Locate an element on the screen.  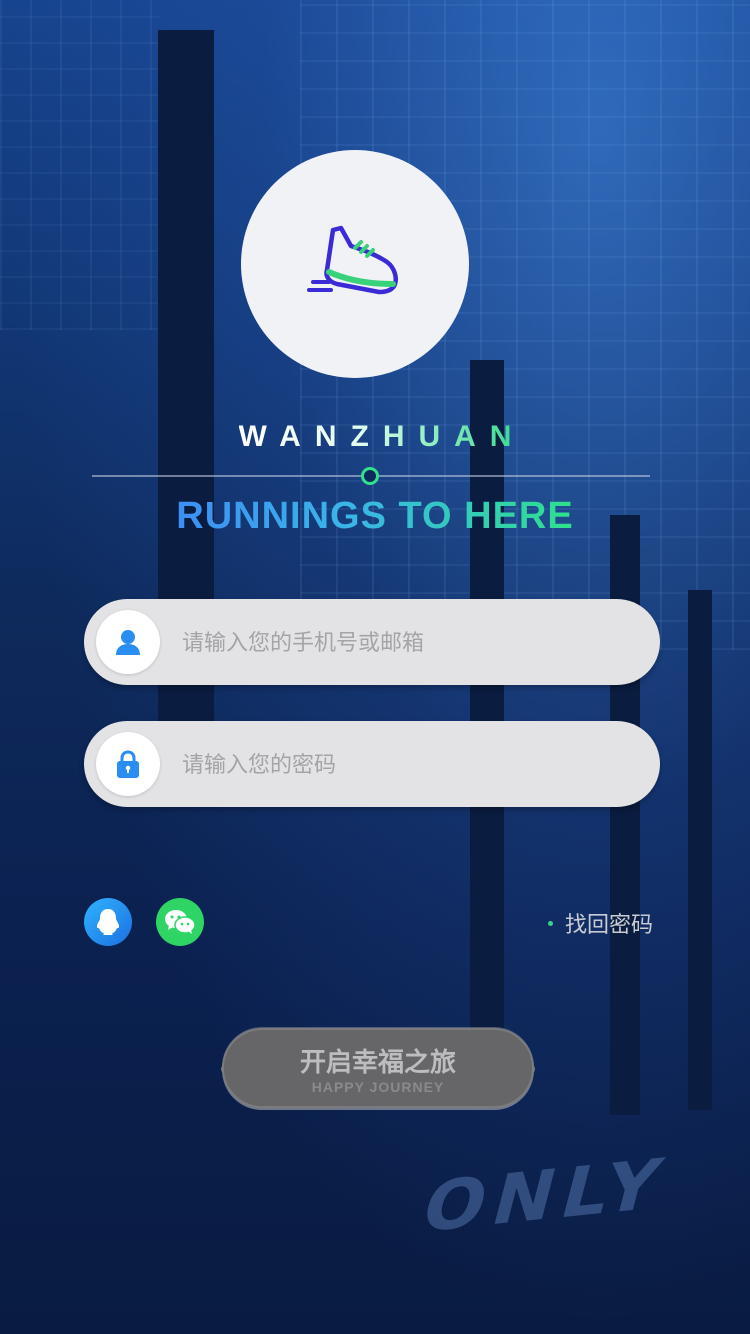
bullet-dot is located at coordinates (550, 923).